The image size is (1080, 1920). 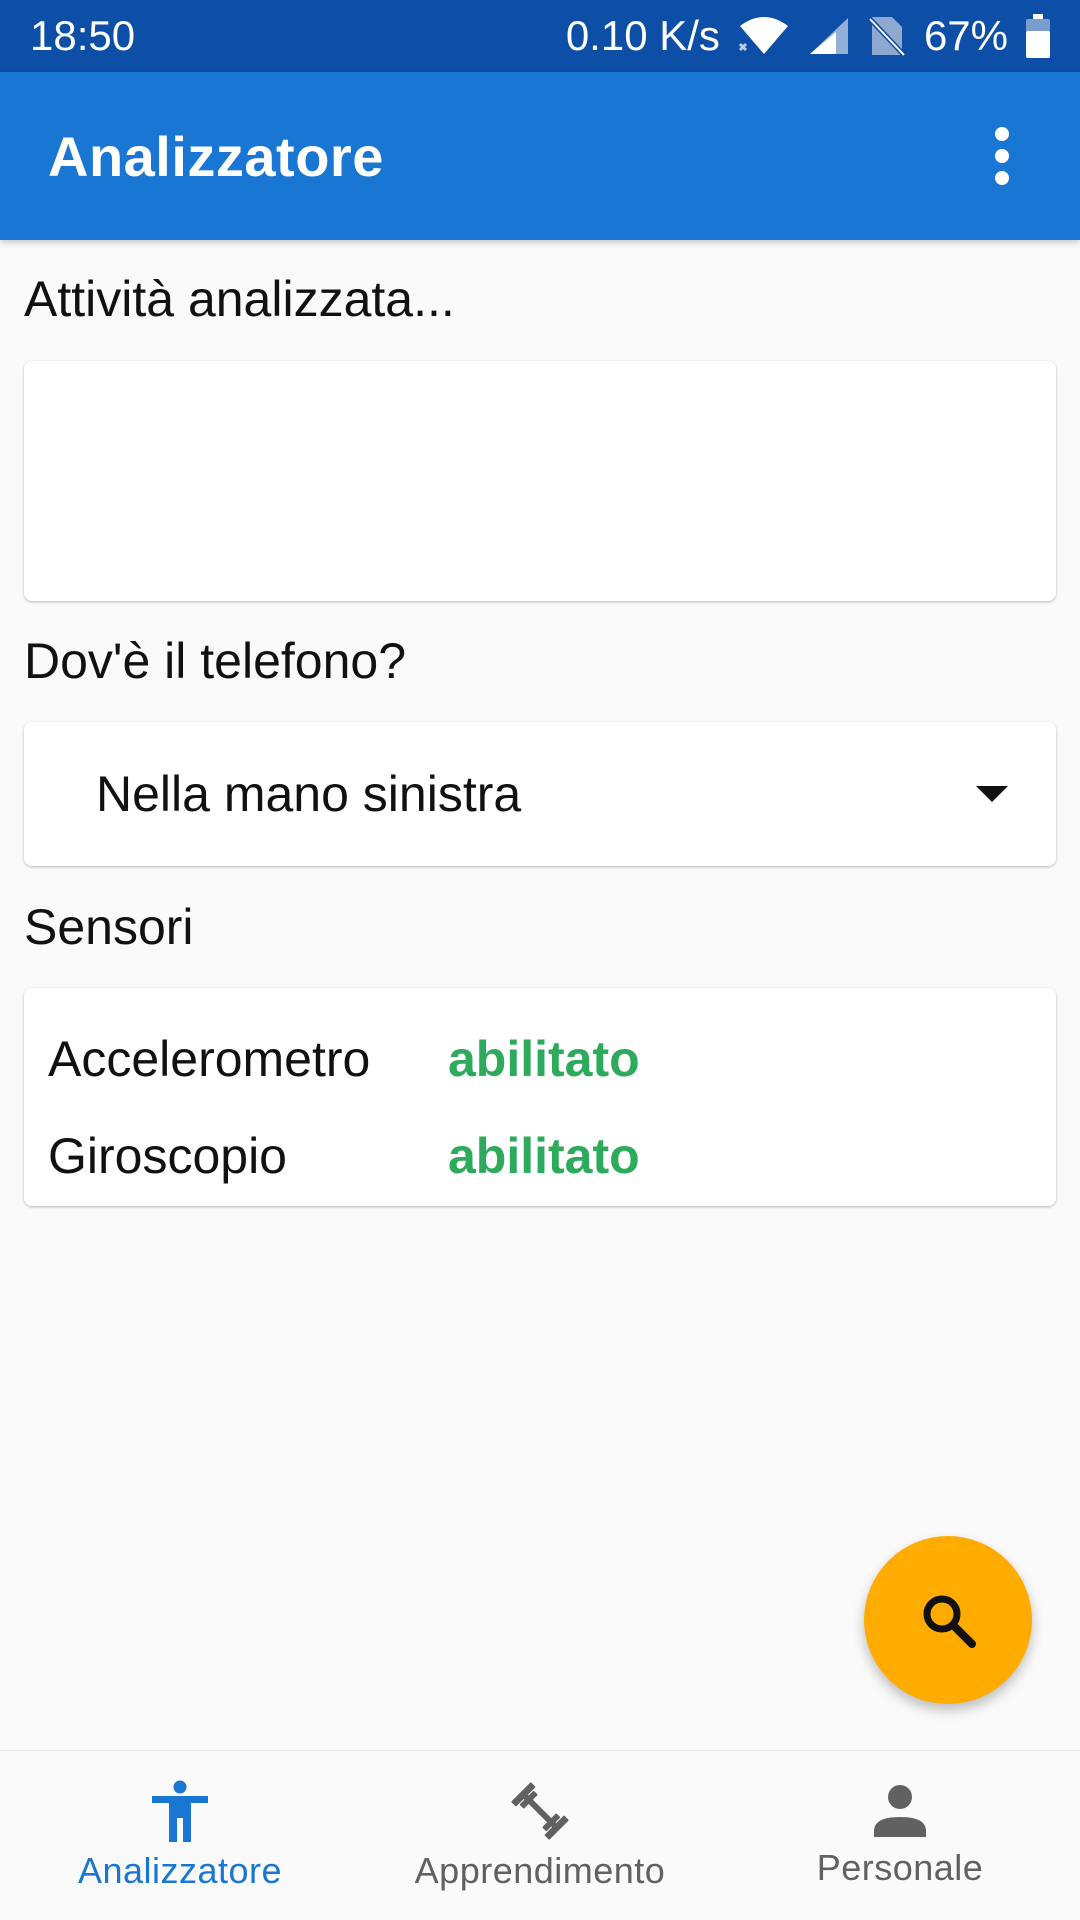 What do you see at coordinates (829, 36) in the screenshot?
I see `signal-icon` at bounding box center [829, 36].